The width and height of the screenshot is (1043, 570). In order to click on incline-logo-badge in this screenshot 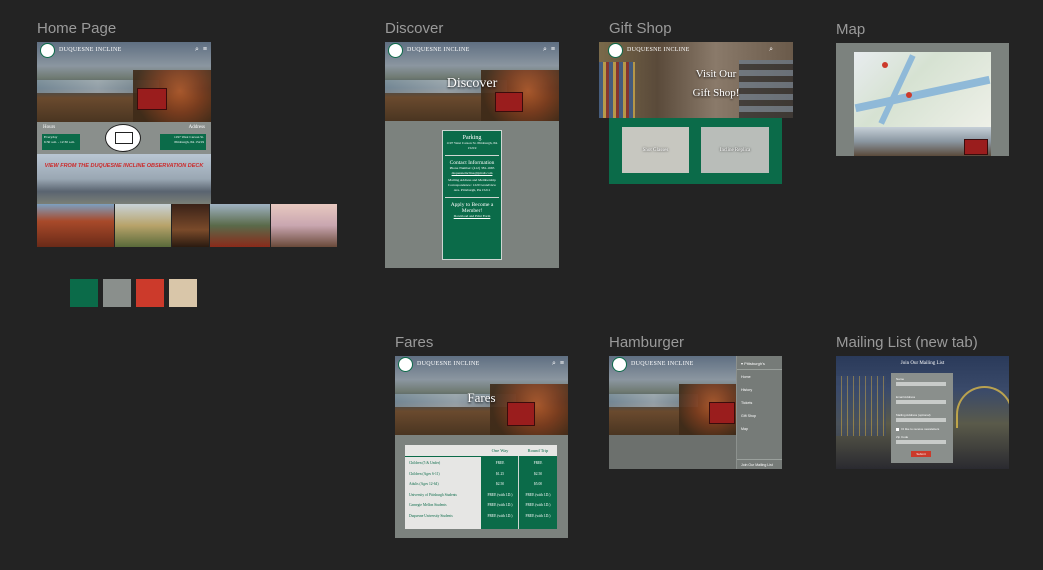, I will do `click(123, 138)`.